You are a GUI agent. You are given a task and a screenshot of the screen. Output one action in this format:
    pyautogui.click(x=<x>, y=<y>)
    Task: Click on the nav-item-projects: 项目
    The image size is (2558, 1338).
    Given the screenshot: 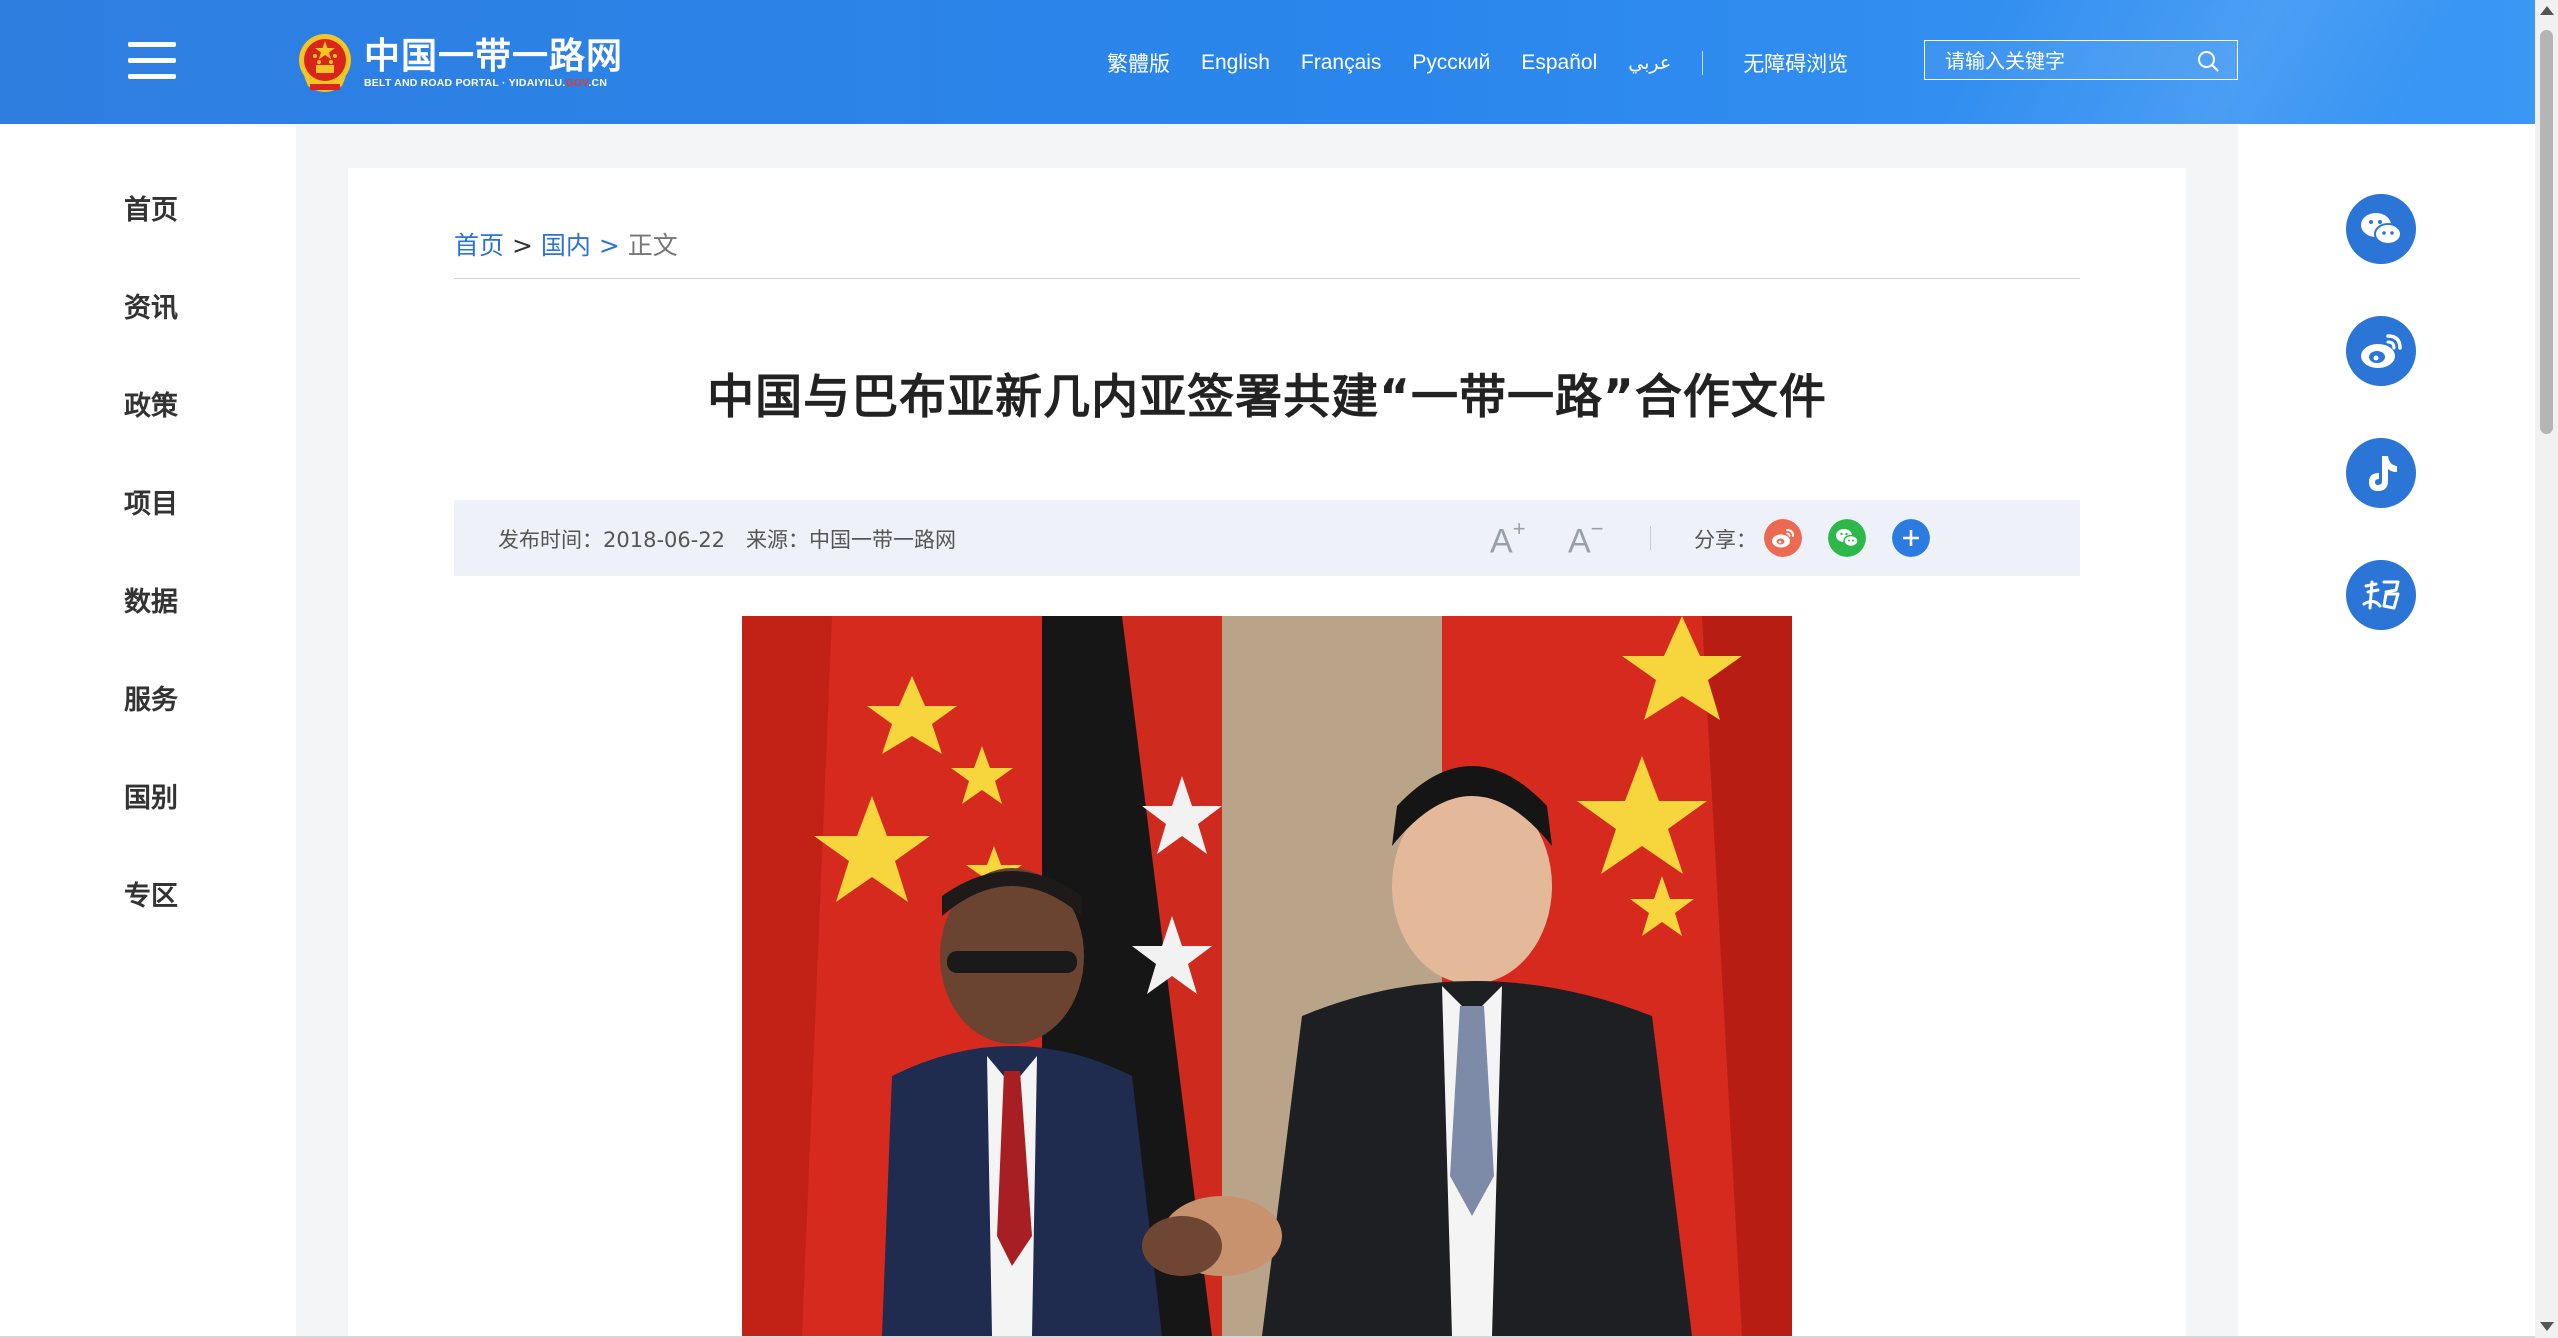 What is the action you would take?
    pyautogui.click(x=151, y=501)
    